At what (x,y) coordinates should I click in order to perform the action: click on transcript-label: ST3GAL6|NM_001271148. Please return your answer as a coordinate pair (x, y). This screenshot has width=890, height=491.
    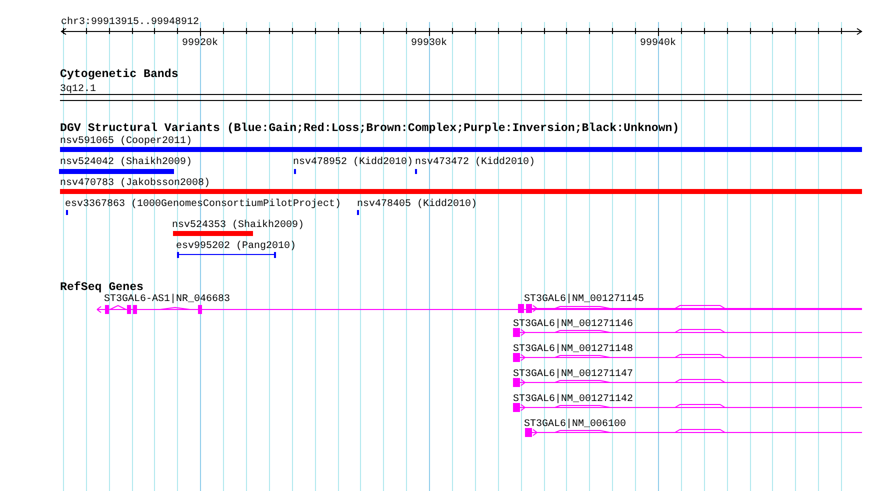
    Looking at the image, I should click on (573, 349).